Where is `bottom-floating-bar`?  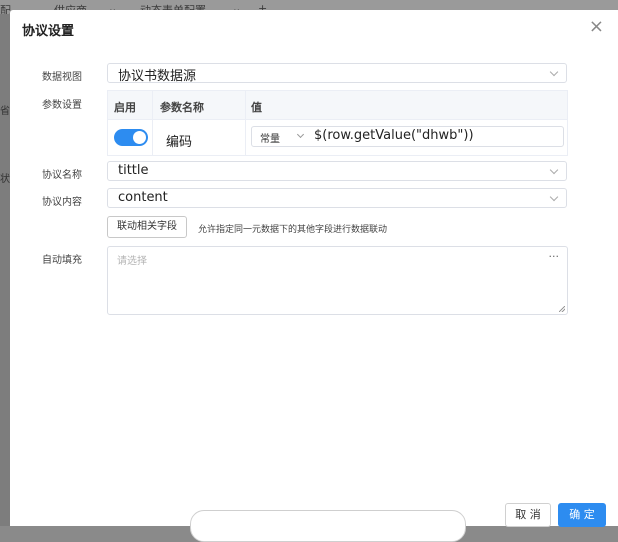
bottom-floating-bar is located at coordinates (328, 526).